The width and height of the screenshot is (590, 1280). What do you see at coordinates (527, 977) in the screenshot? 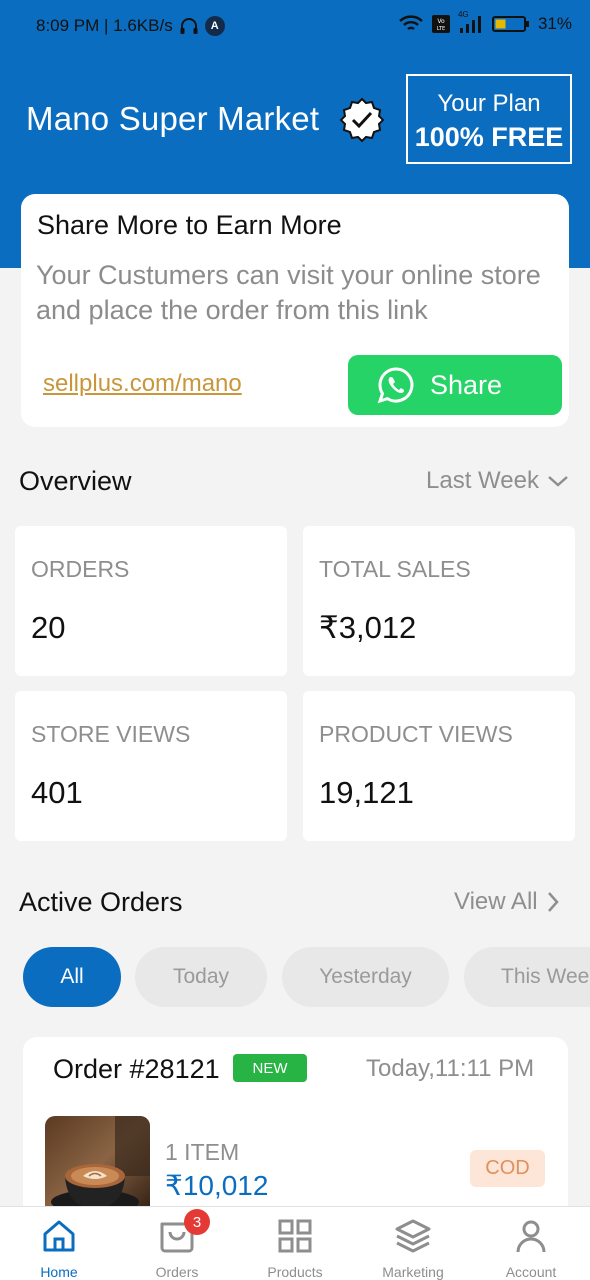
I see `chip-this-week: This Week` at bounding box center [527, 977].